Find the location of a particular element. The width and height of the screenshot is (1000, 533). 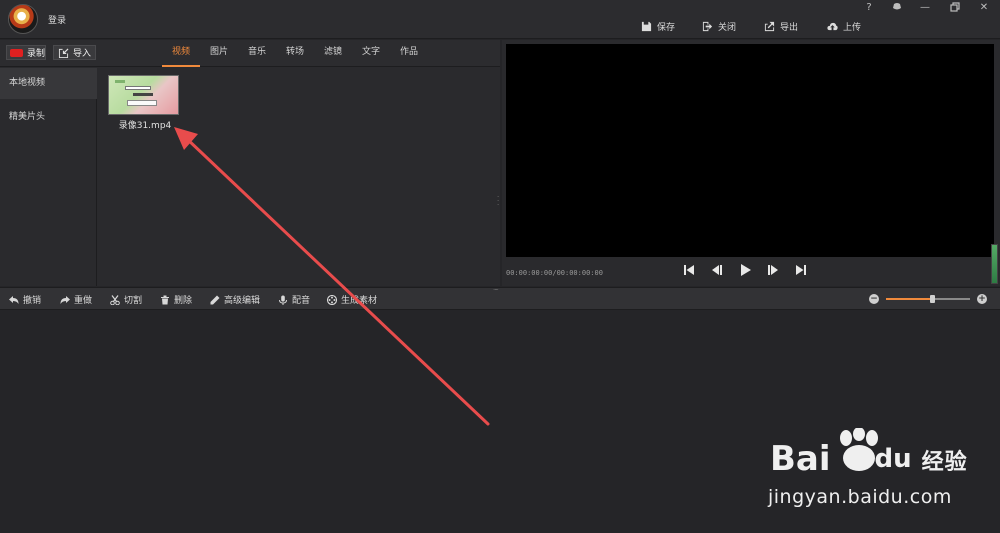

import-button: 导入 is located at coordinates (74, 52).